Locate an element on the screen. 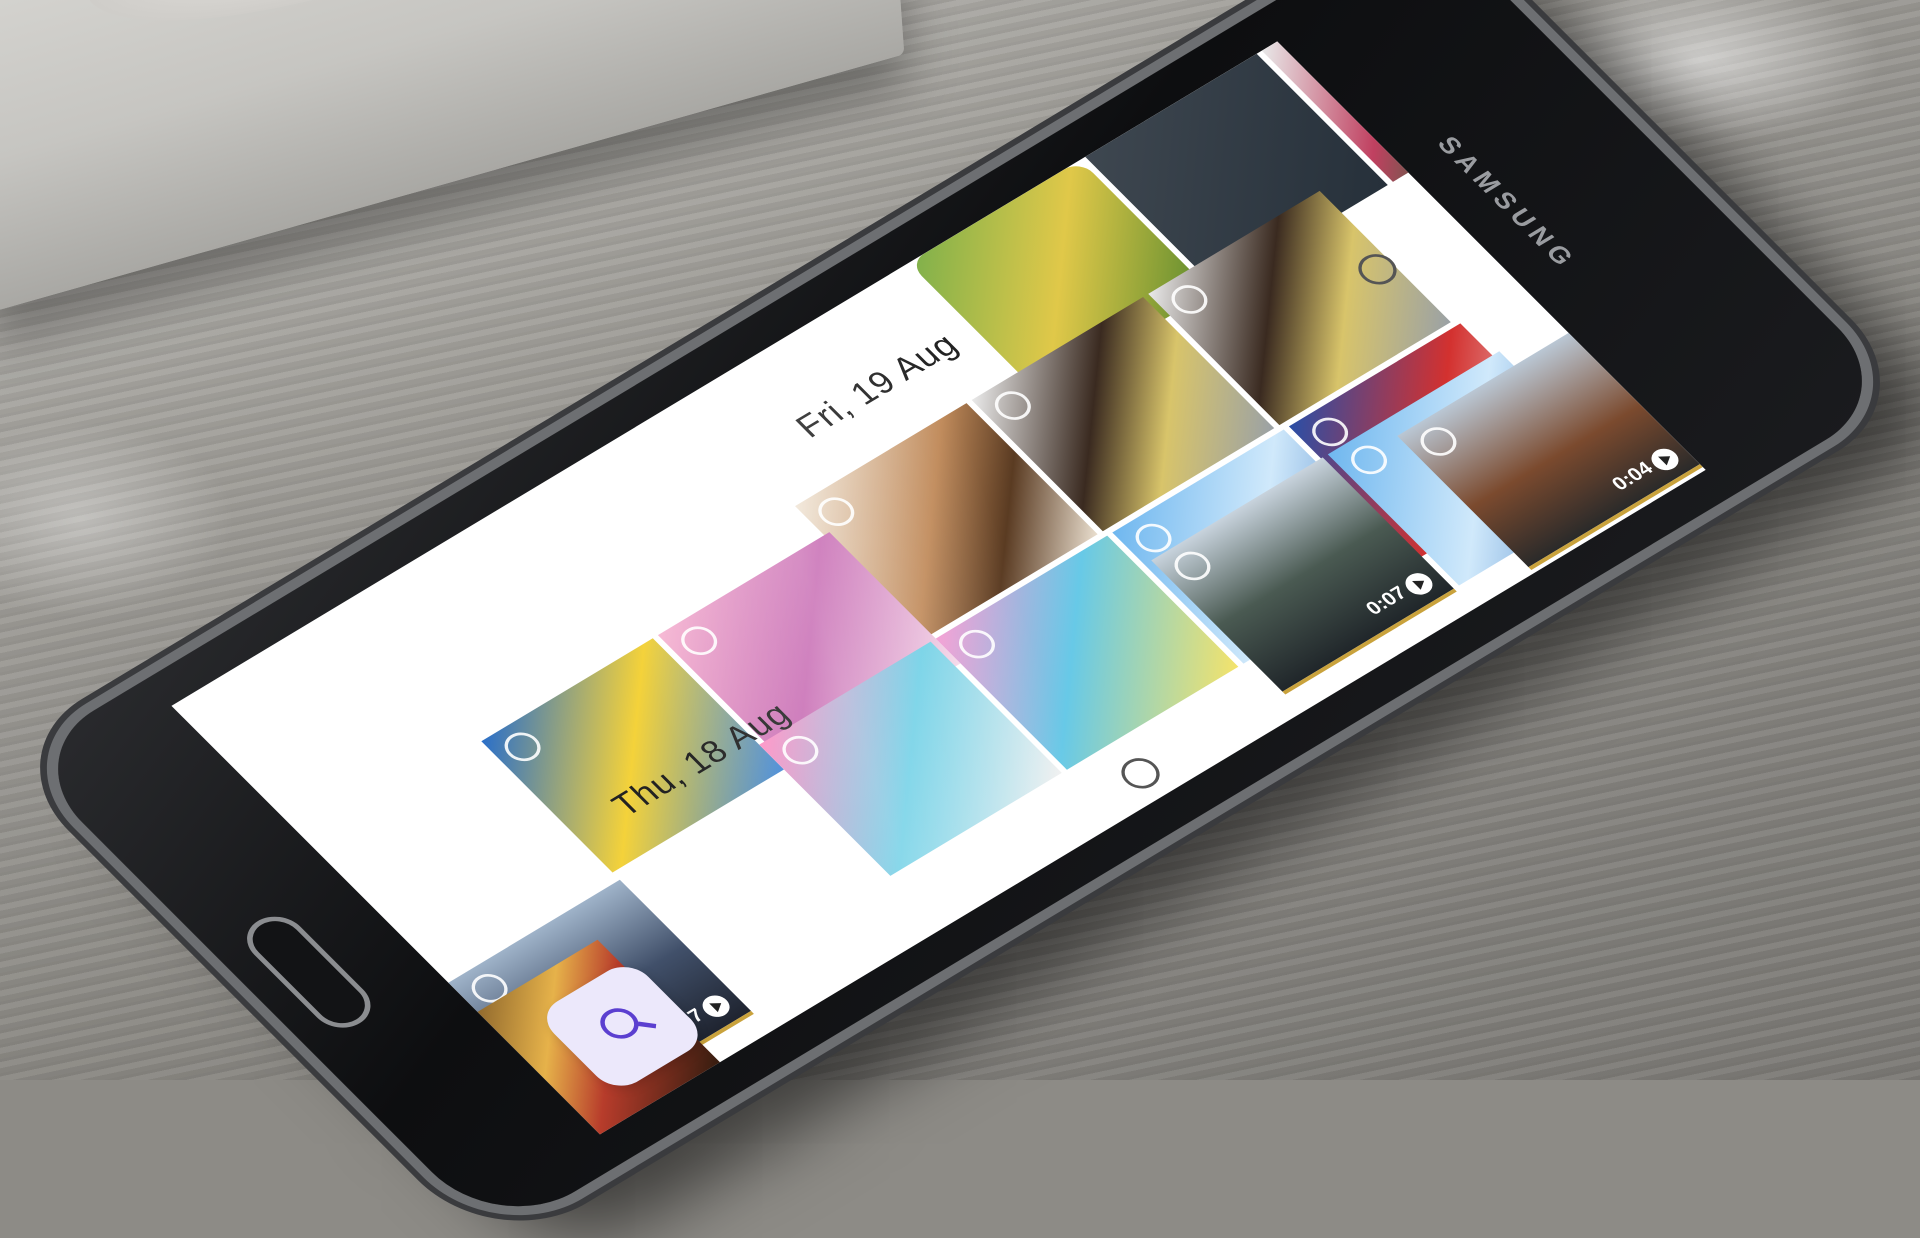 Image resolution: width=1920 pixels, height=1238 pixels. video-duration: 0:07 is located at coordinates (1386, 601).